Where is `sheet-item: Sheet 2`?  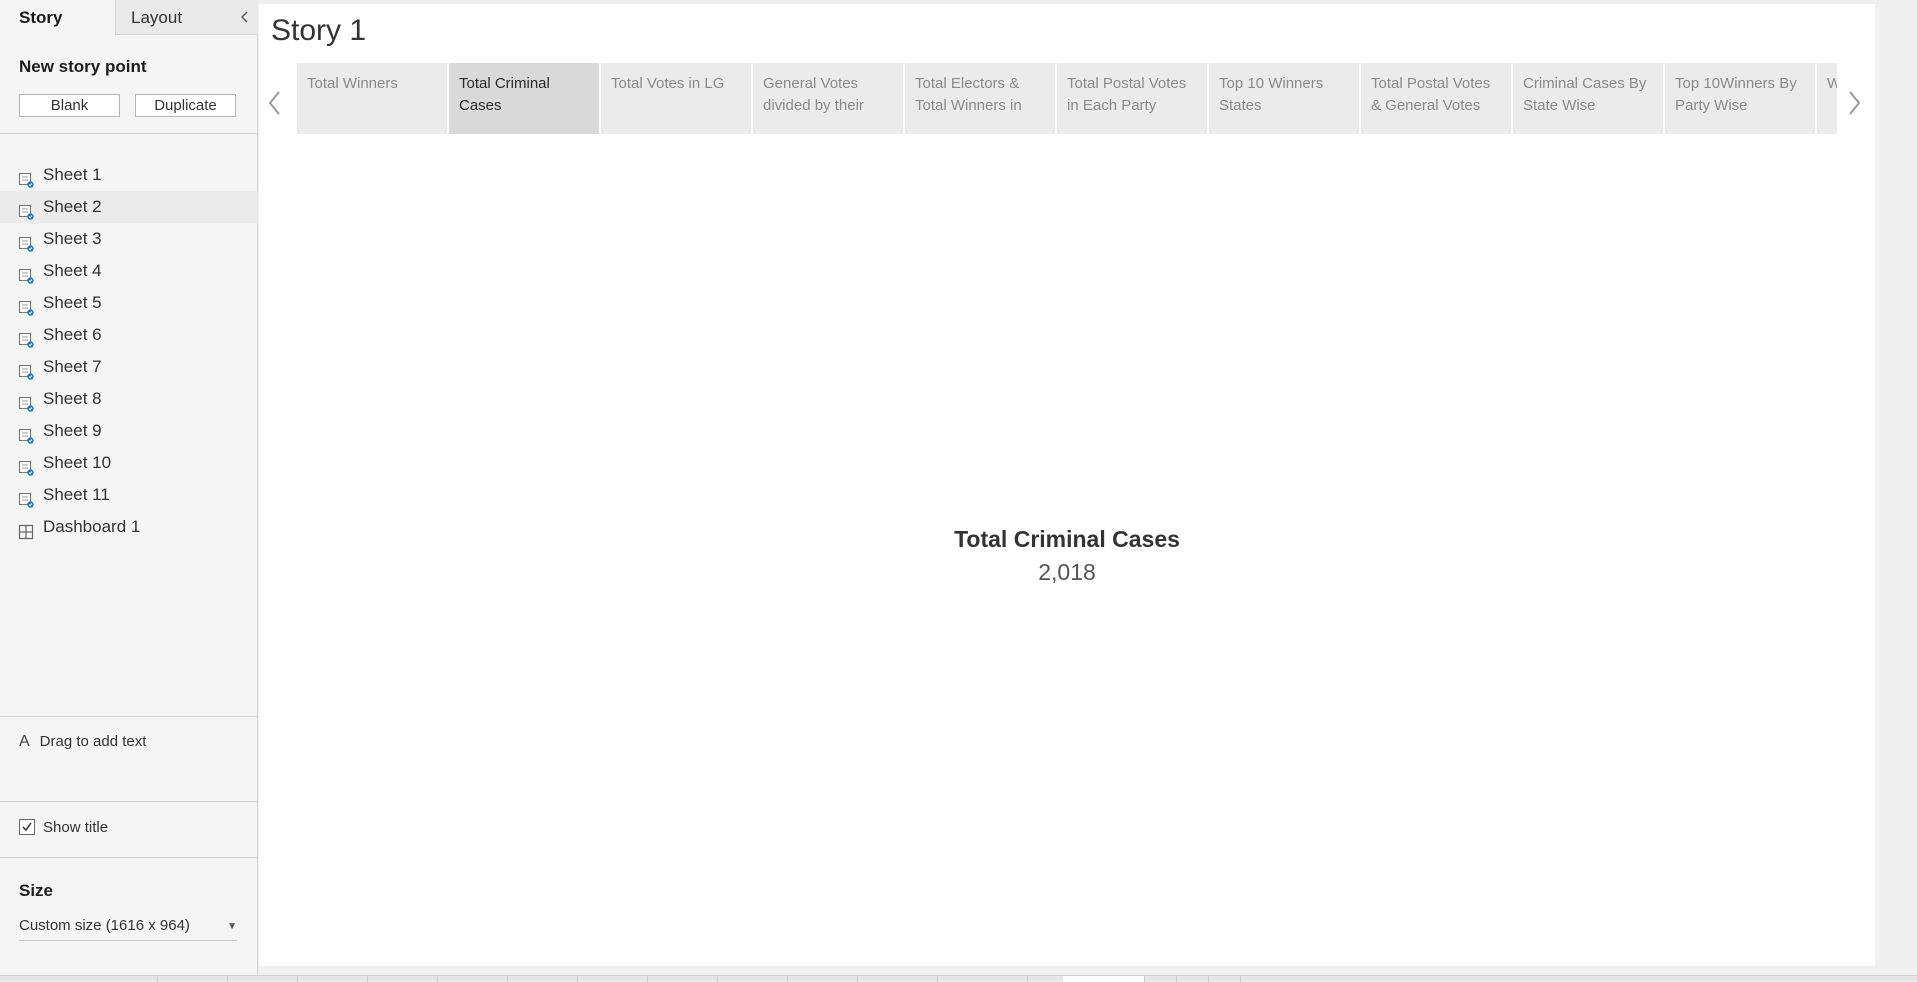
sheet-item: Sheet 2 is located at coordinates (129, 207).